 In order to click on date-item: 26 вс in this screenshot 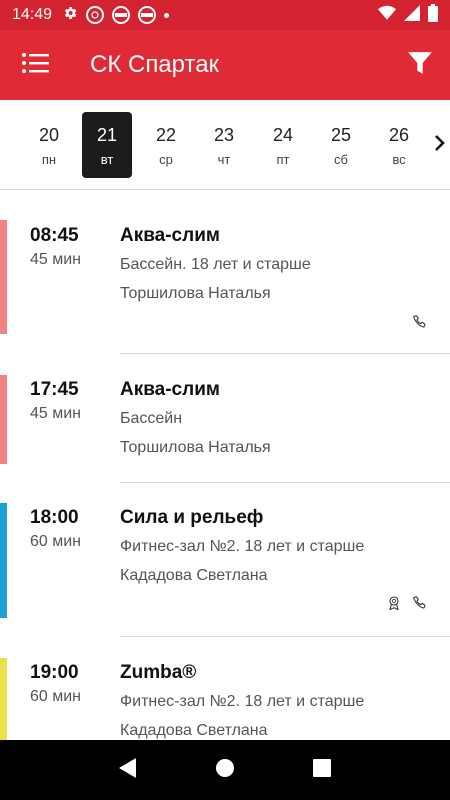, I will do `click(399, 145)`.